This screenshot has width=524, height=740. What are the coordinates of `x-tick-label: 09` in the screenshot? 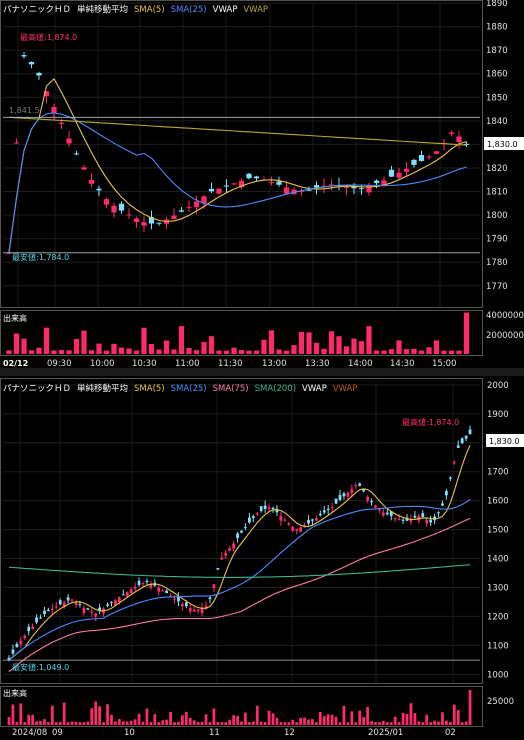 It's located at (57, 733).